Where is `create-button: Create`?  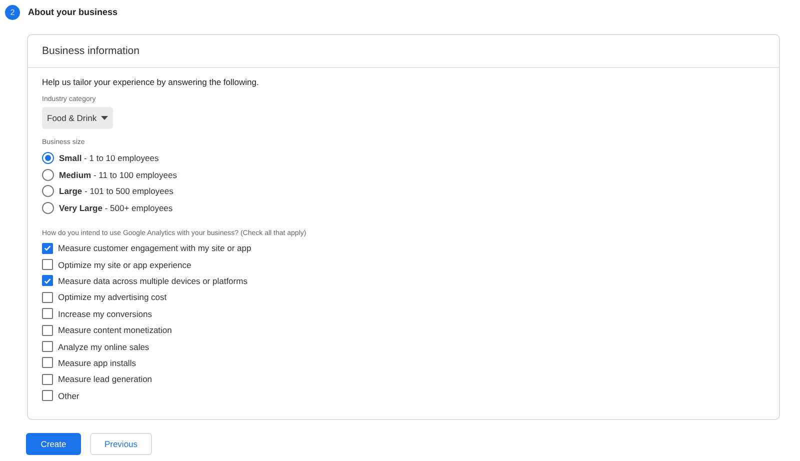 create-button: Create is located at coordinates (53, 444).